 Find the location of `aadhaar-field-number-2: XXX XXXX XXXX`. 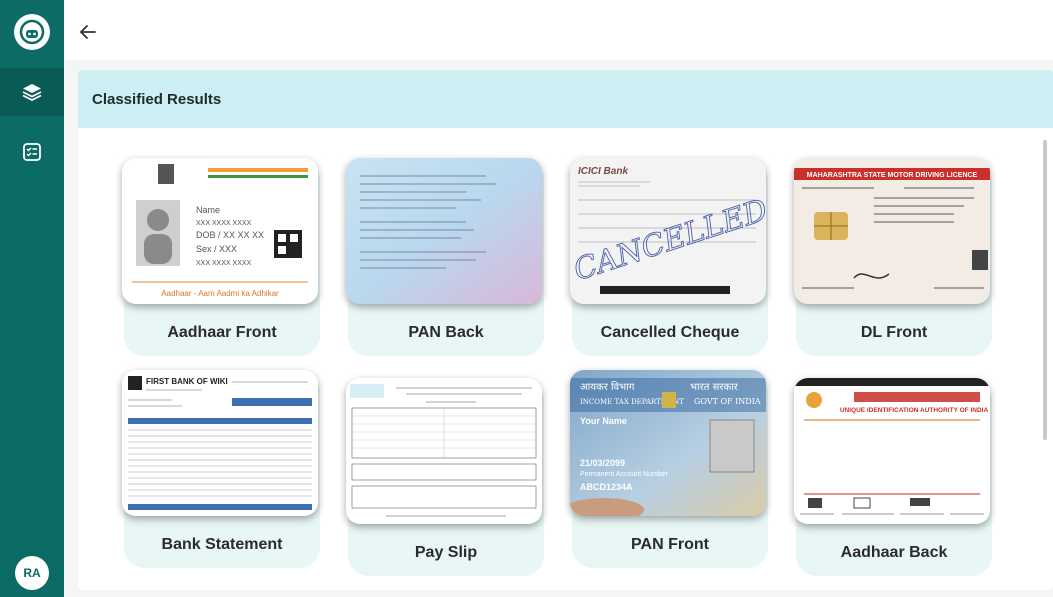

aadhaar-field-number-2: XXX XXXX XXXX is located at coordinates (224, 263).